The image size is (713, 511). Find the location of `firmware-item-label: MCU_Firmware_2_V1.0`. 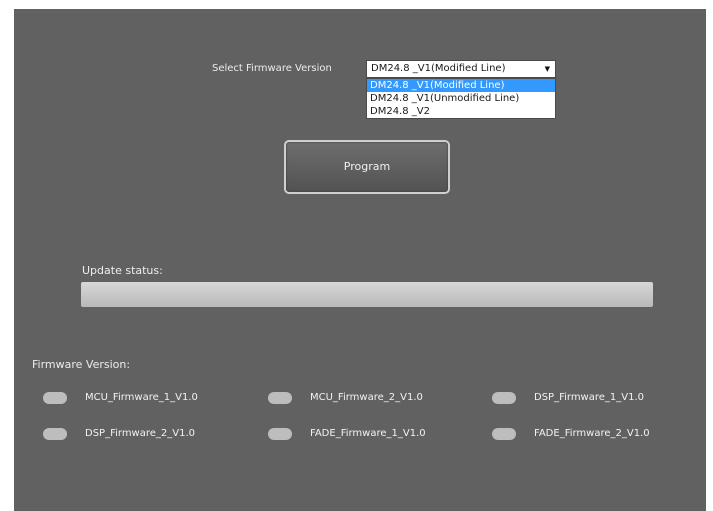

firmware-item-label: MCU_Firmware_2_V1.0 is located at coordinates (366, 397).